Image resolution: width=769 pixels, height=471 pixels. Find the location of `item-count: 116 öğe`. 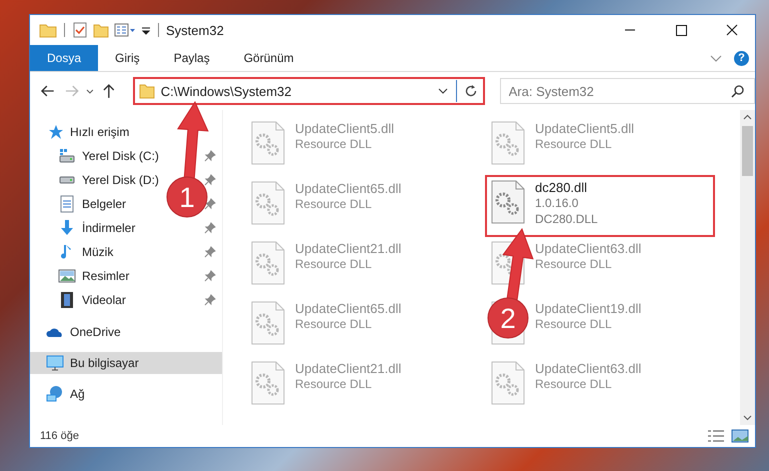

item-count: 116 öğe is located at coordinates (59, 436).